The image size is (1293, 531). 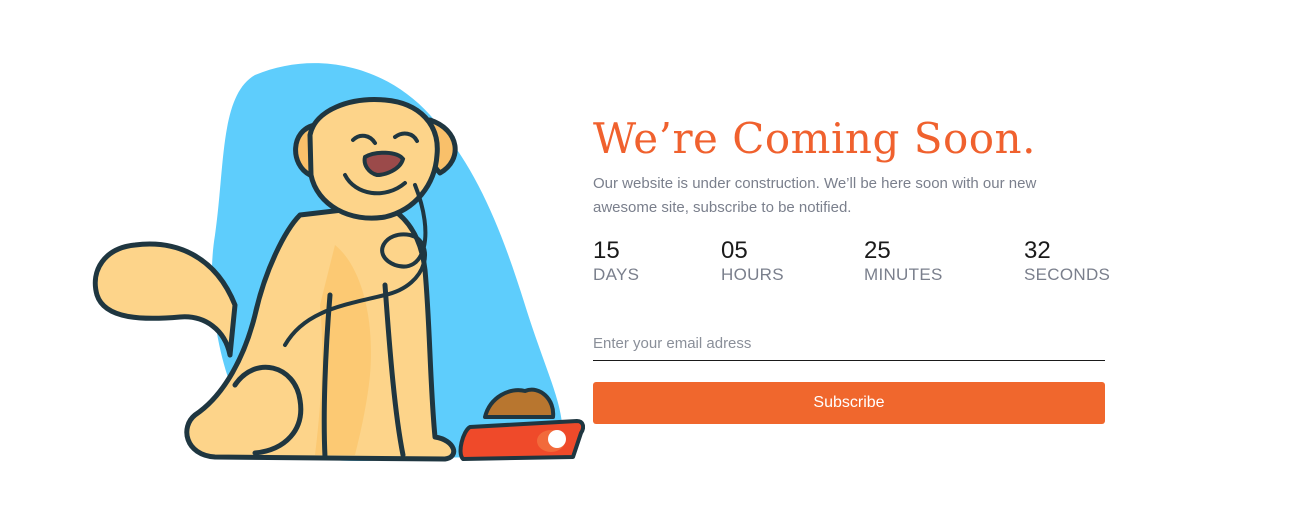 What do you see at coordinates (877, 250) in the screenshot?
I see `countdown-minutes-value: 25` at bounding box center [877, 250].